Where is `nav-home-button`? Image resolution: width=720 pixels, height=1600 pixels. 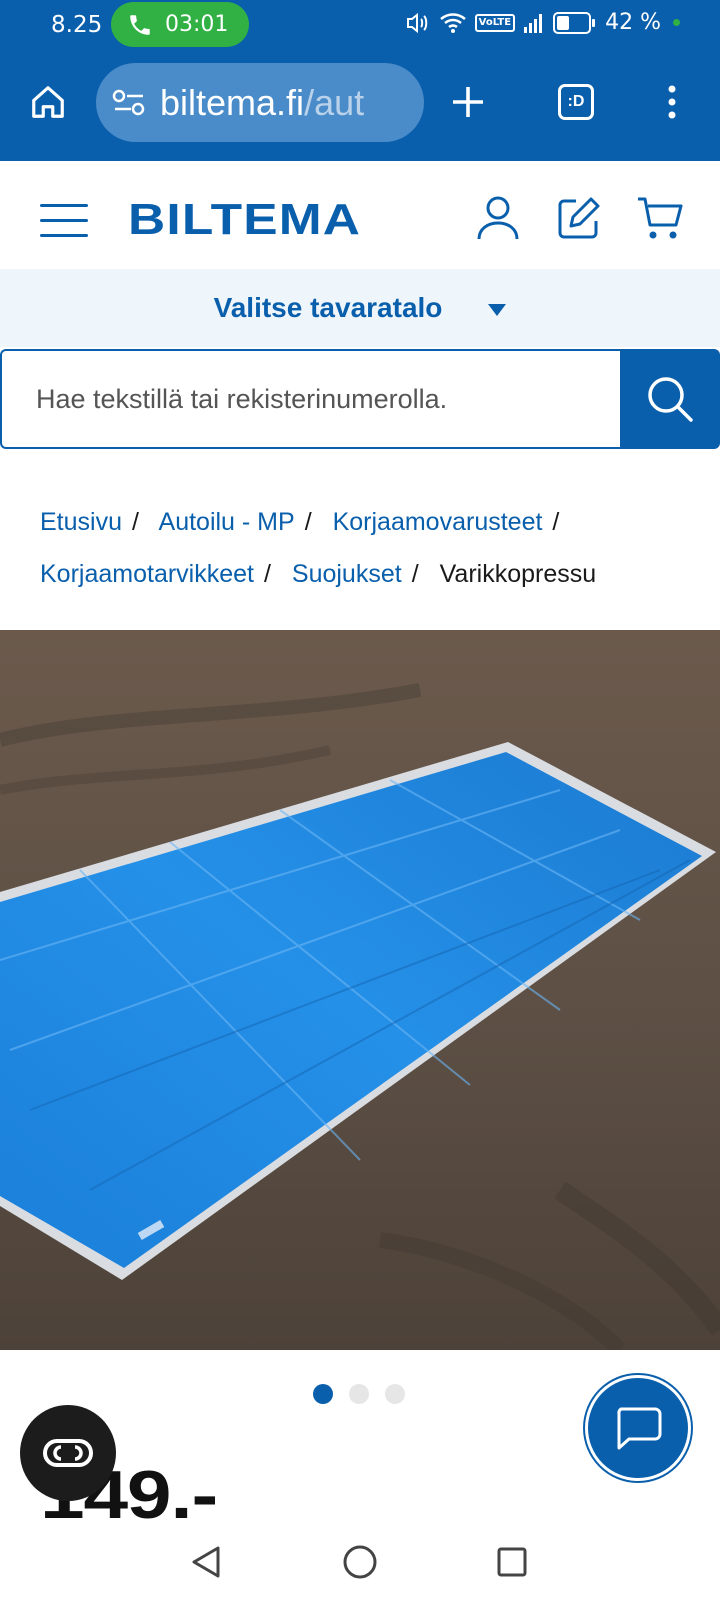
nav-home-button is located at coordinates (360, 1562).